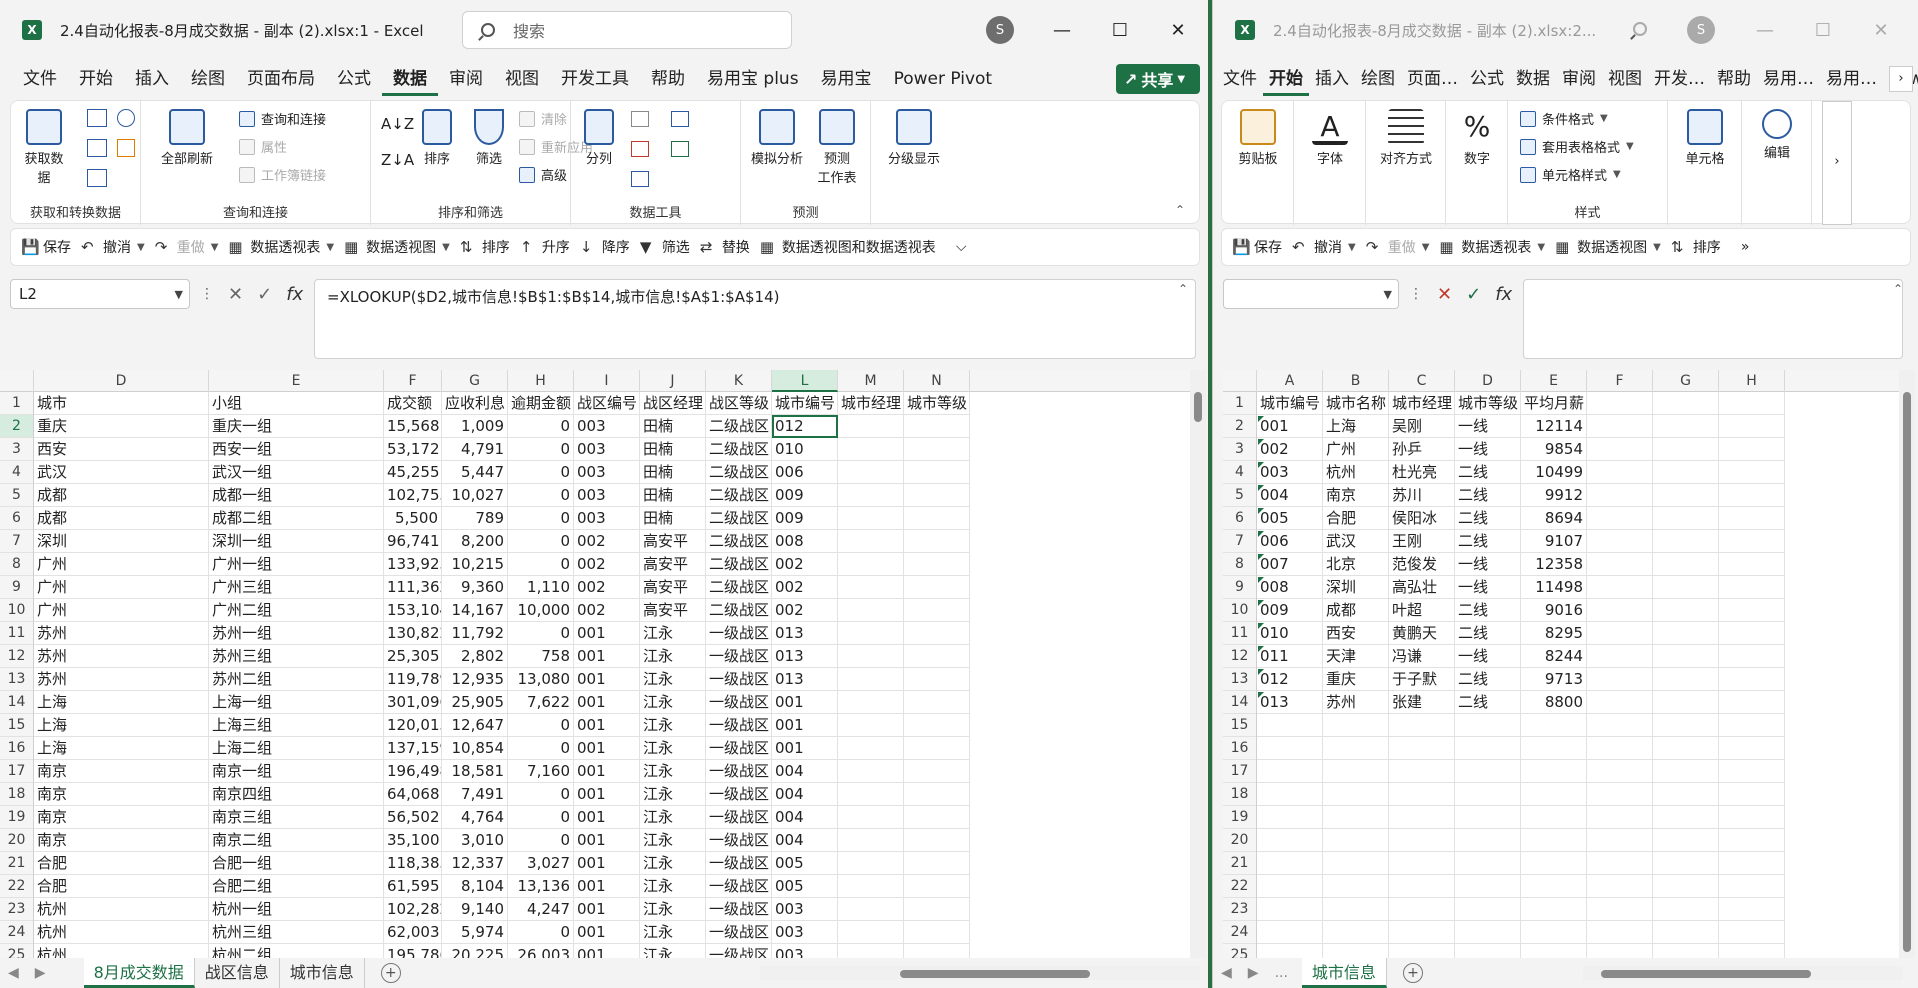 The height and width of the screenshot is (988, 1918). Describe the element at coordinates (16, 495) in the screenshot. I see `row-header: 5` at that location.